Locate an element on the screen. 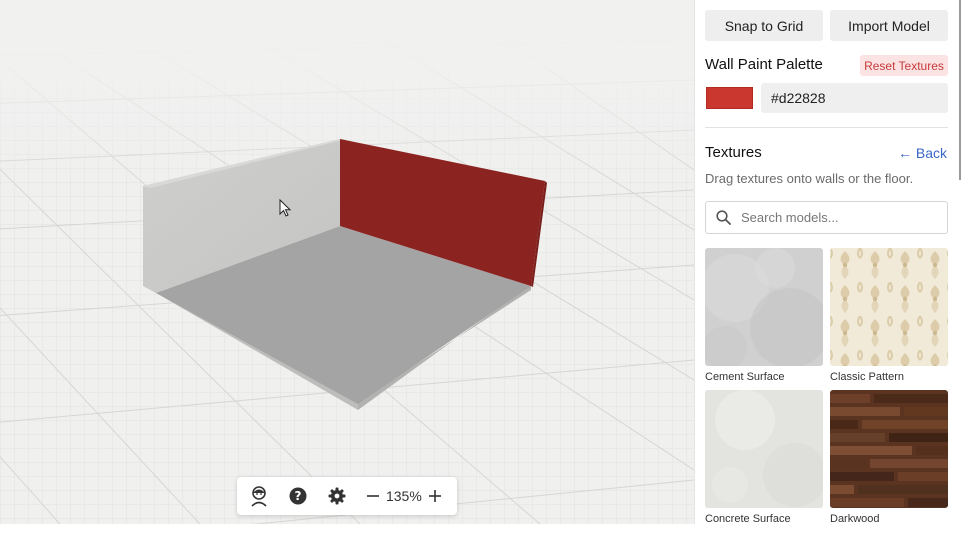  person-avatar-icon is located at coordinates (259, 496).